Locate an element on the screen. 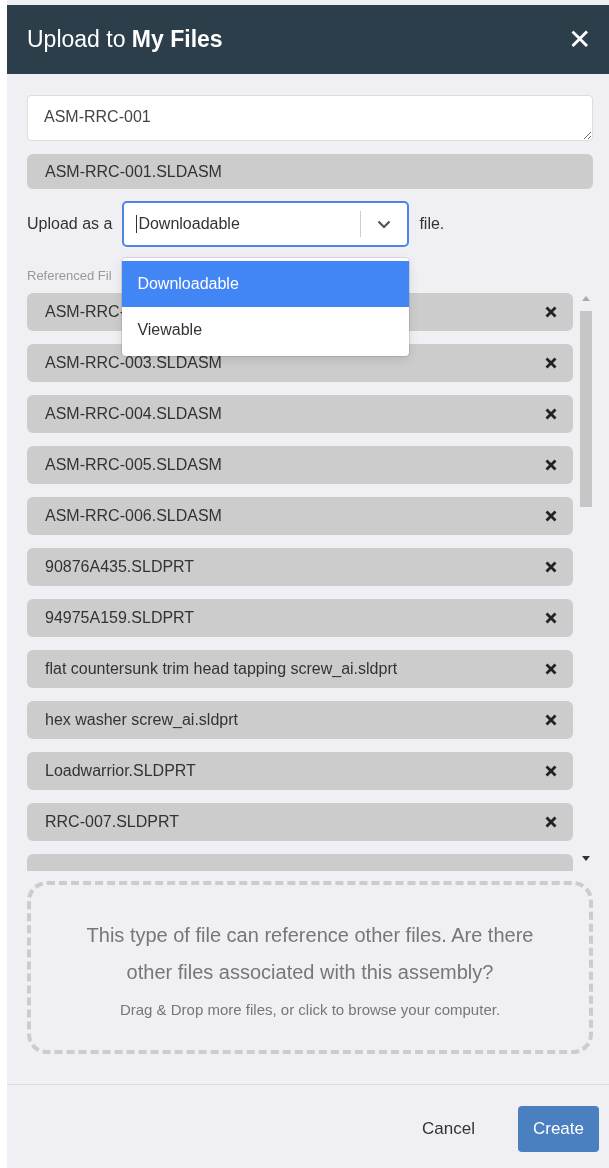  file-name: Loadwarrior.SLDPRT is located at coordinates (120, 771).